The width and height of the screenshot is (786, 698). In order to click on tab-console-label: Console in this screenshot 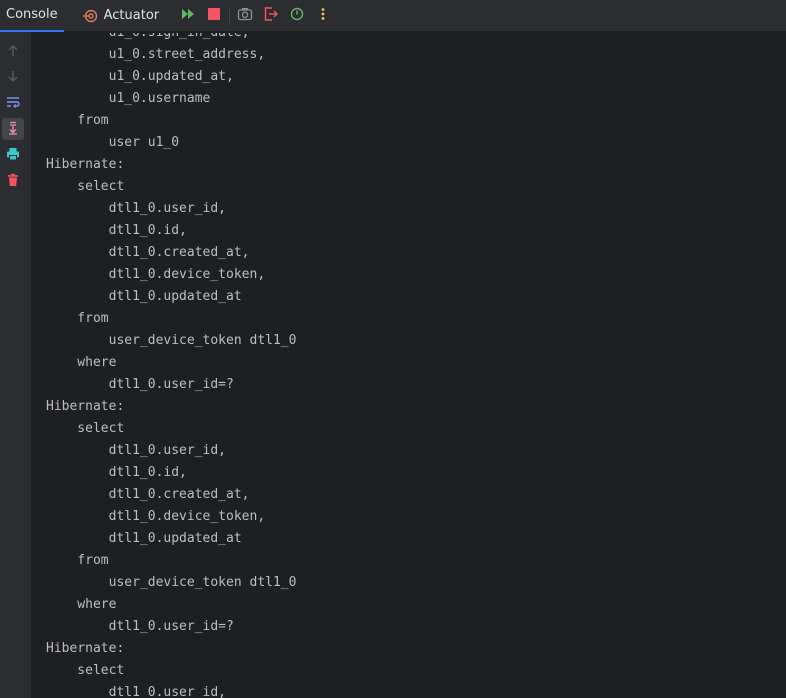, I will do `click(32, 14)`.